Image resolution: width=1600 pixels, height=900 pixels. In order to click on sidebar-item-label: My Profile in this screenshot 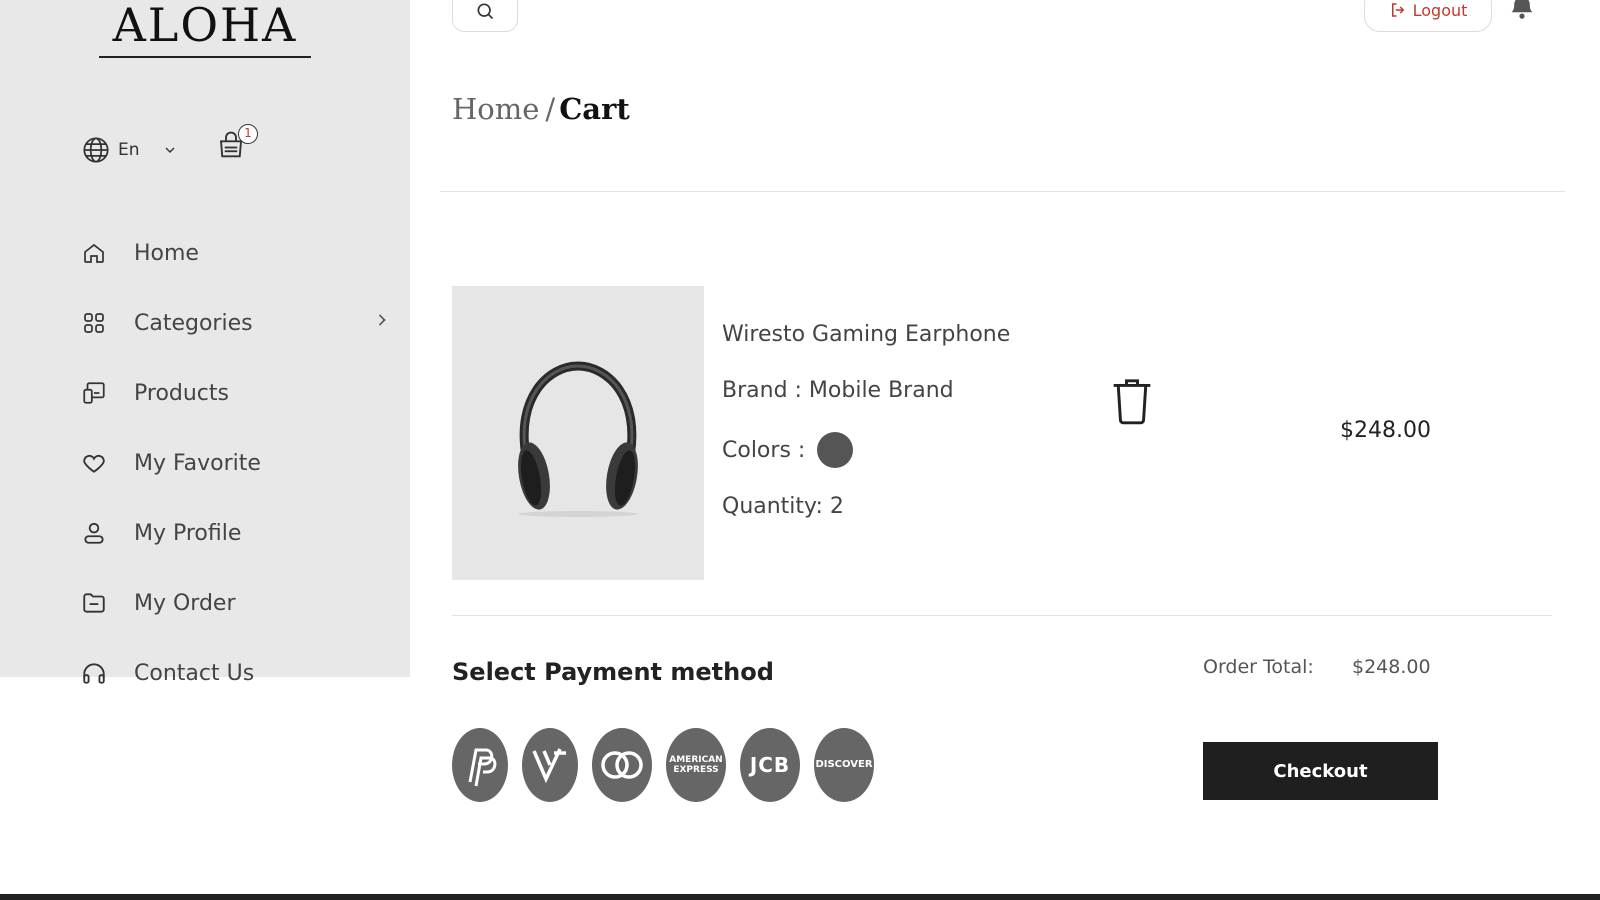, I will do `click(188, 533)`.